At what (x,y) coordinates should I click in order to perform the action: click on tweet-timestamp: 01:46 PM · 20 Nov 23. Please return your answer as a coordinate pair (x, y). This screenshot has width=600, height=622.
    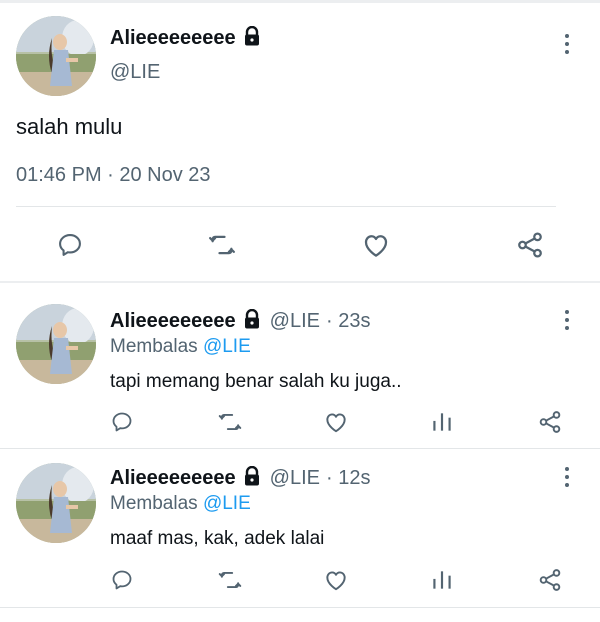
    Looking at the image, I should click on (113, 175).